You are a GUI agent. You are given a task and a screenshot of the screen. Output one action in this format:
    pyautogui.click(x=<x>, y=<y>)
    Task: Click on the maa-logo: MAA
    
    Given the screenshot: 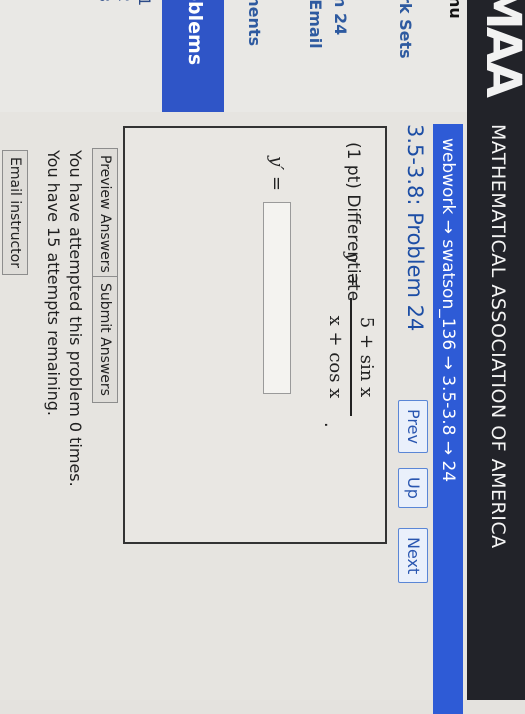 What is the action you would take?
    pyautogui.click(x=499, y=47)
    